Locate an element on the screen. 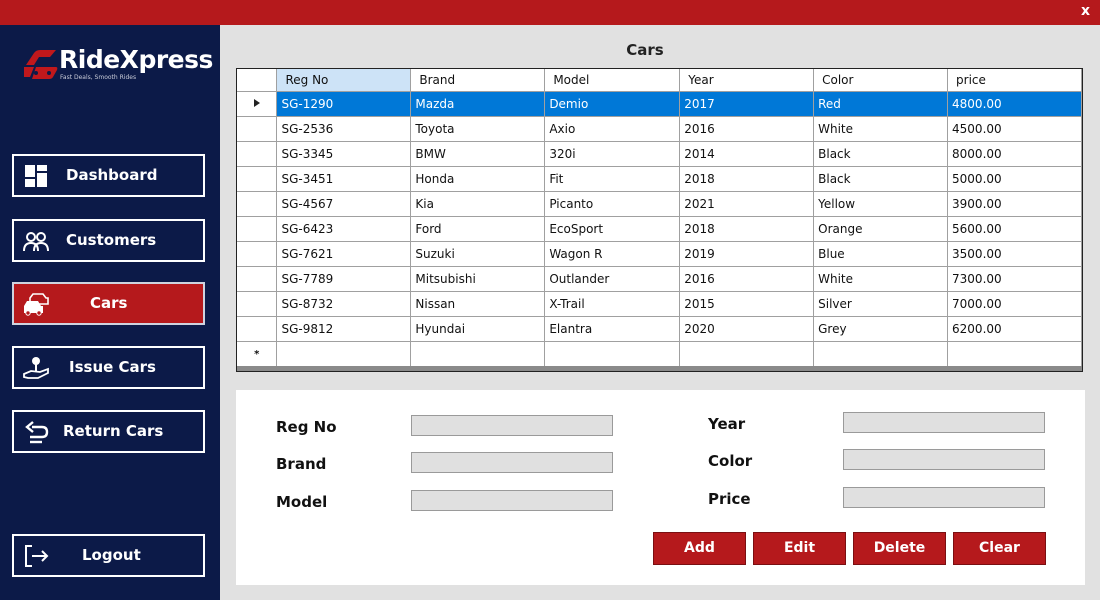 The image size is (1100, 600). cell-year: 2014 is located at coordinates (747, 154).